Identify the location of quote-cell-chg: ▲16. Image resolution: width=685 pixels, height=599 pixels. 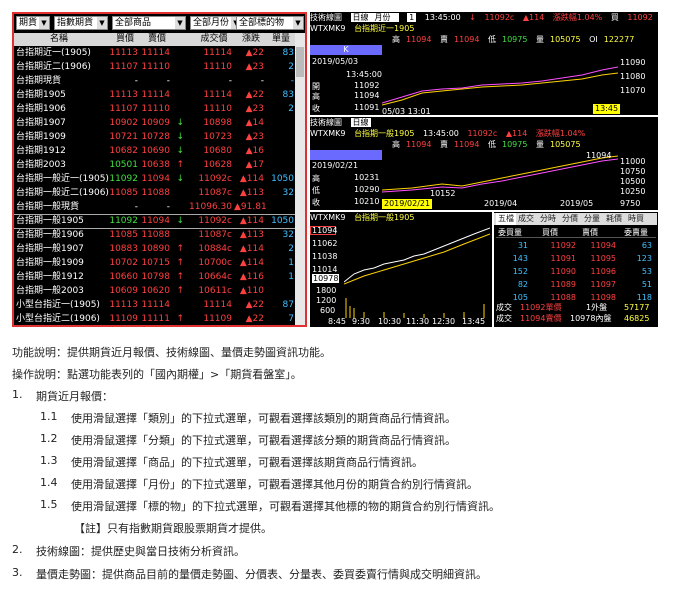
(254, 151).